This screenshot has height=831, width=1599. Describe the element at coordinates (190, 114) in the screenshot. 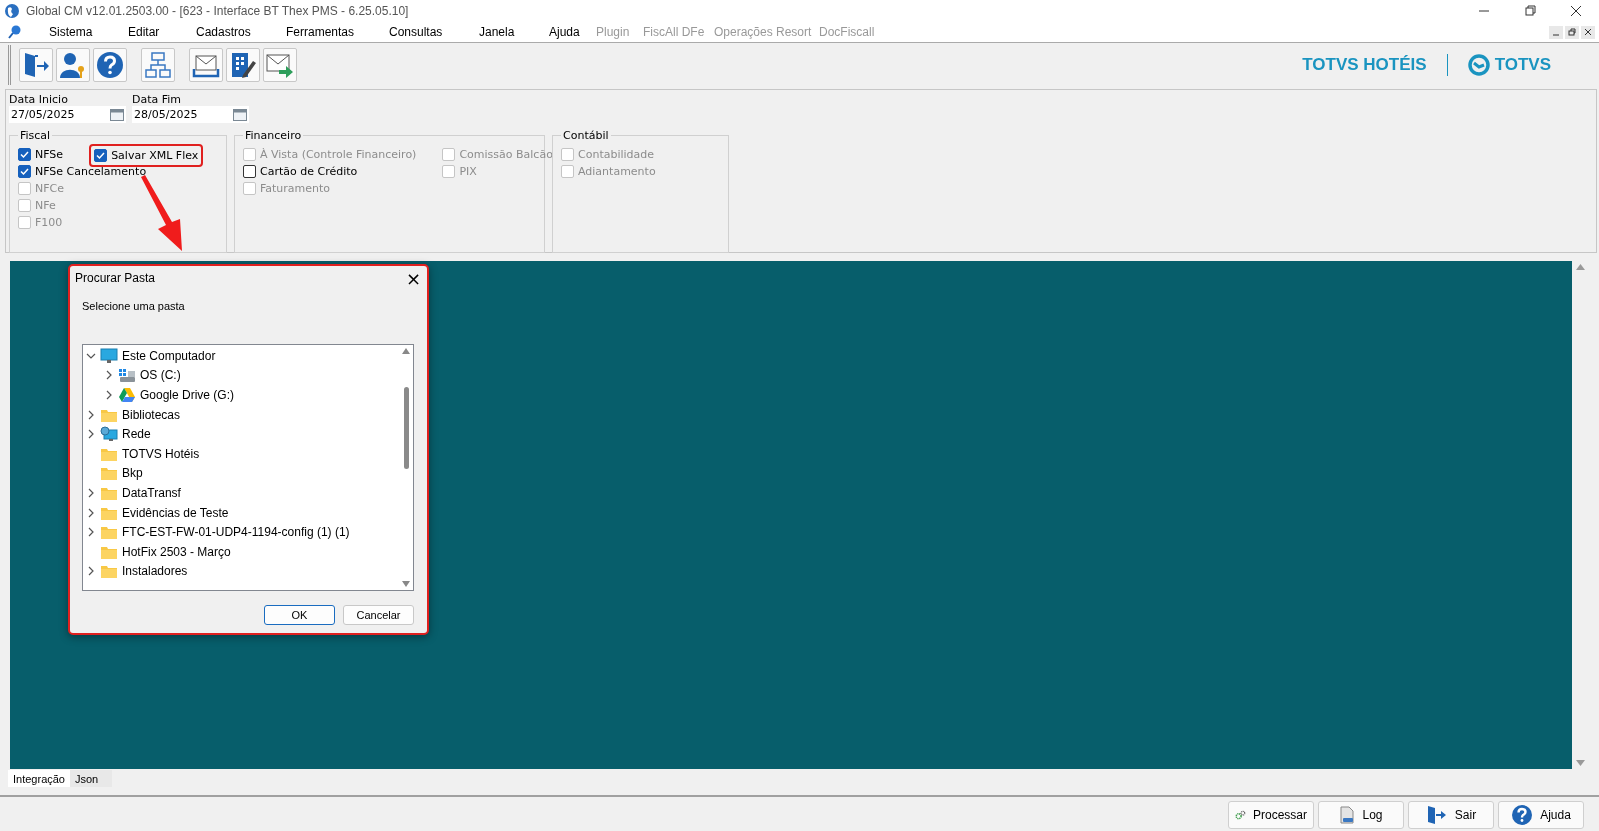

I see `date-field: 28/05/2025` at that location.